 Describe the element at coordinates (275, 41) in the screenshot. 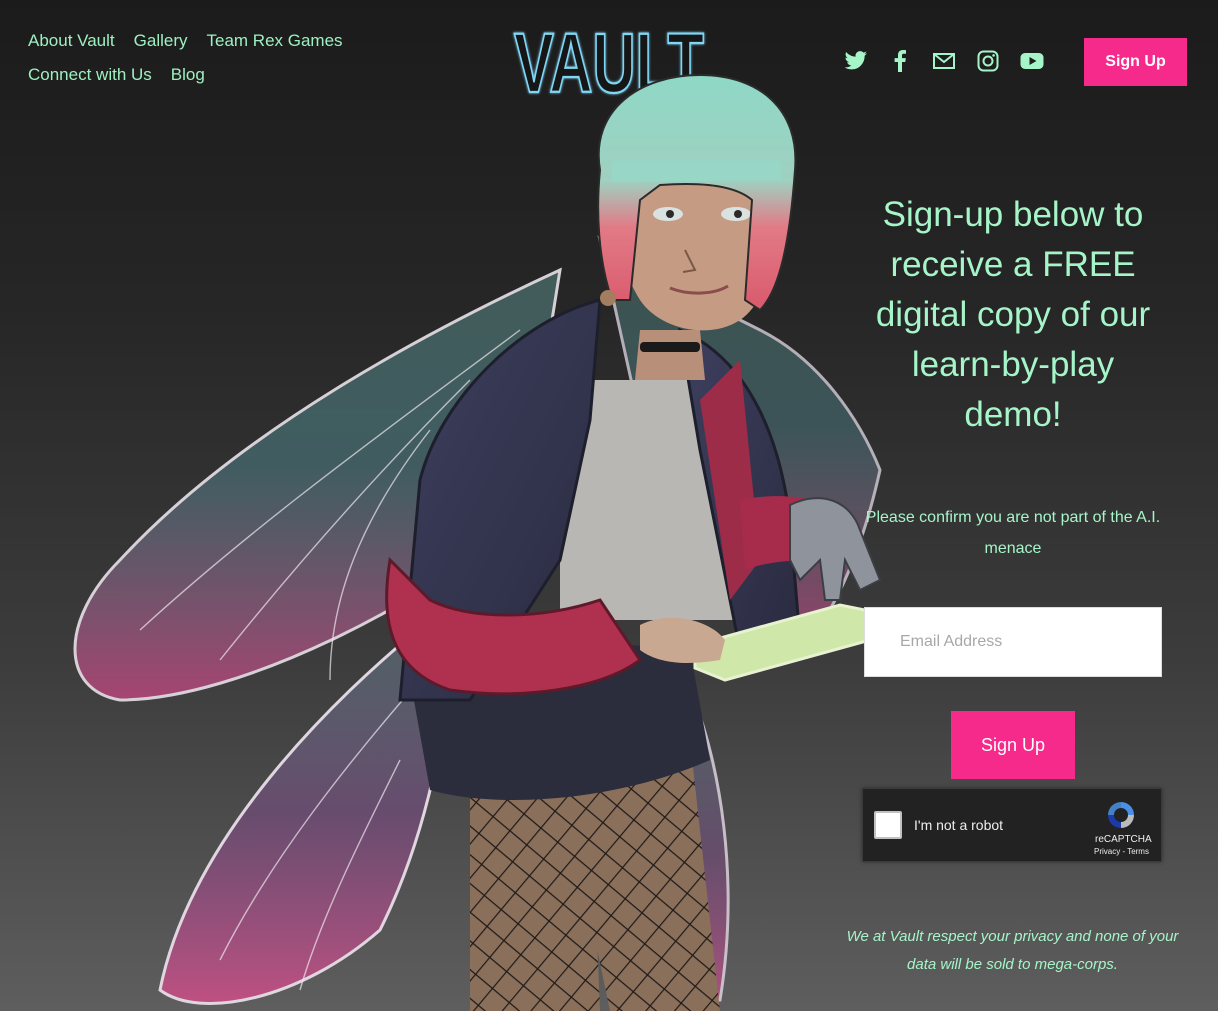

I see `nav-team-rex-games: Team Rex Games` at that location.